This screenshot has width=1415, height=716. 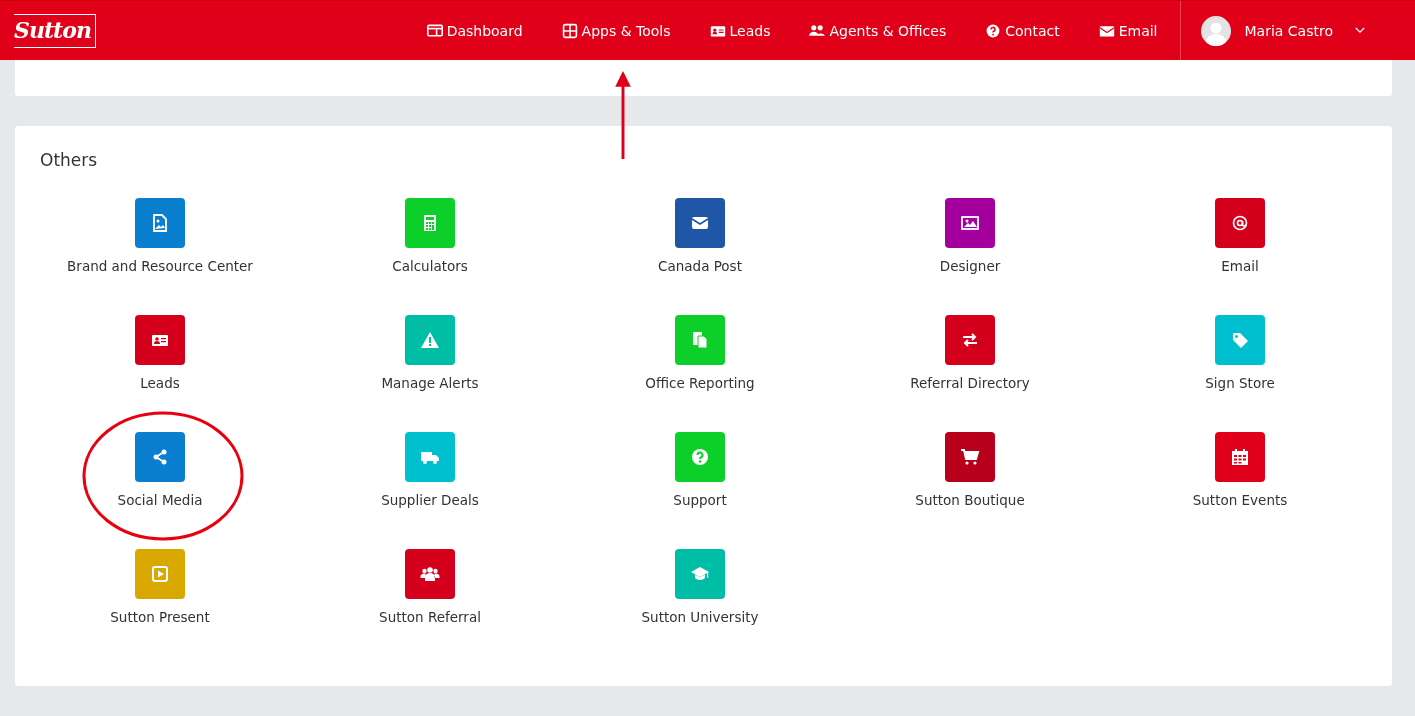 I want to click on app-link: Referral Directory, so click(x=970, y=363).